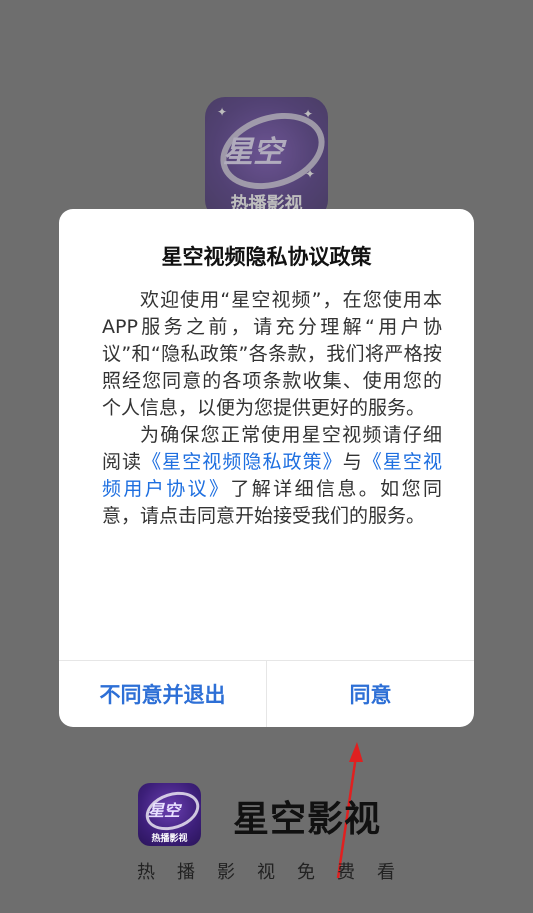  I want to click on brand-name: 星空影视, so click(307, 819).